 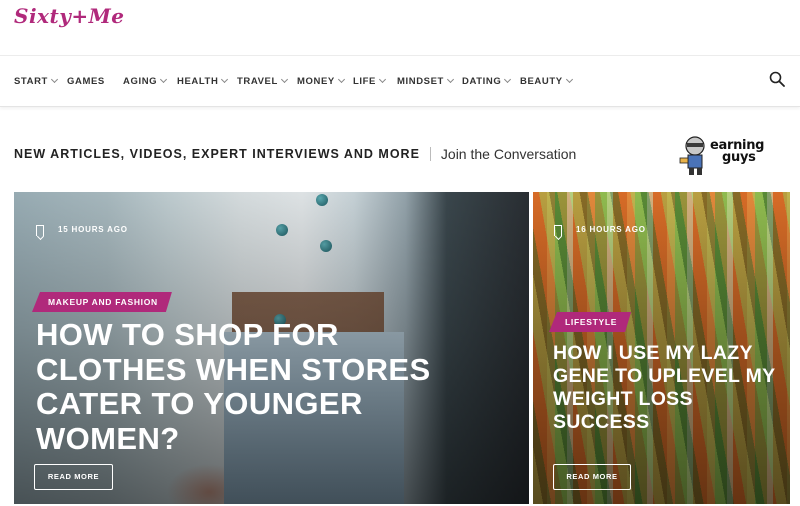 I want to click on nav-item-games: GAMES, so click(x=86, y=81).